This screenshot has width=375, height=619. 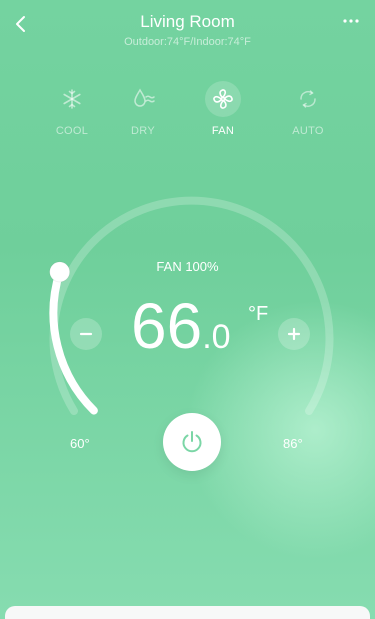 I want to click on mode-cool-label: COOL, so click(x=72, y=131).